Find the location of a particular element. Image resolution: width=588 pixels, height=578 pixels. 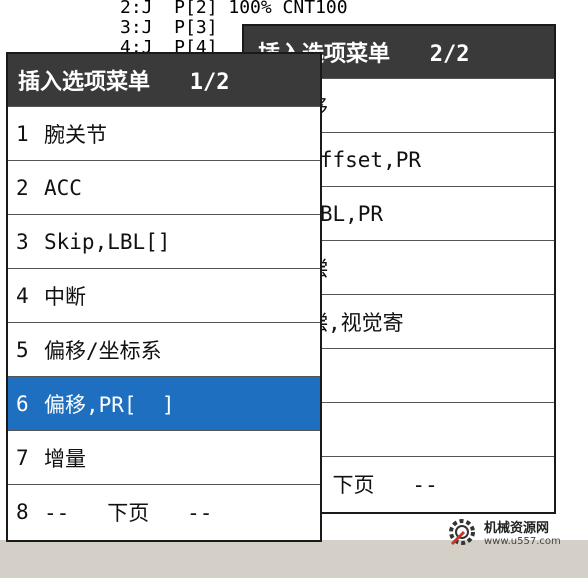

menu-item-label: ACC is located at coordinates (63, 187).